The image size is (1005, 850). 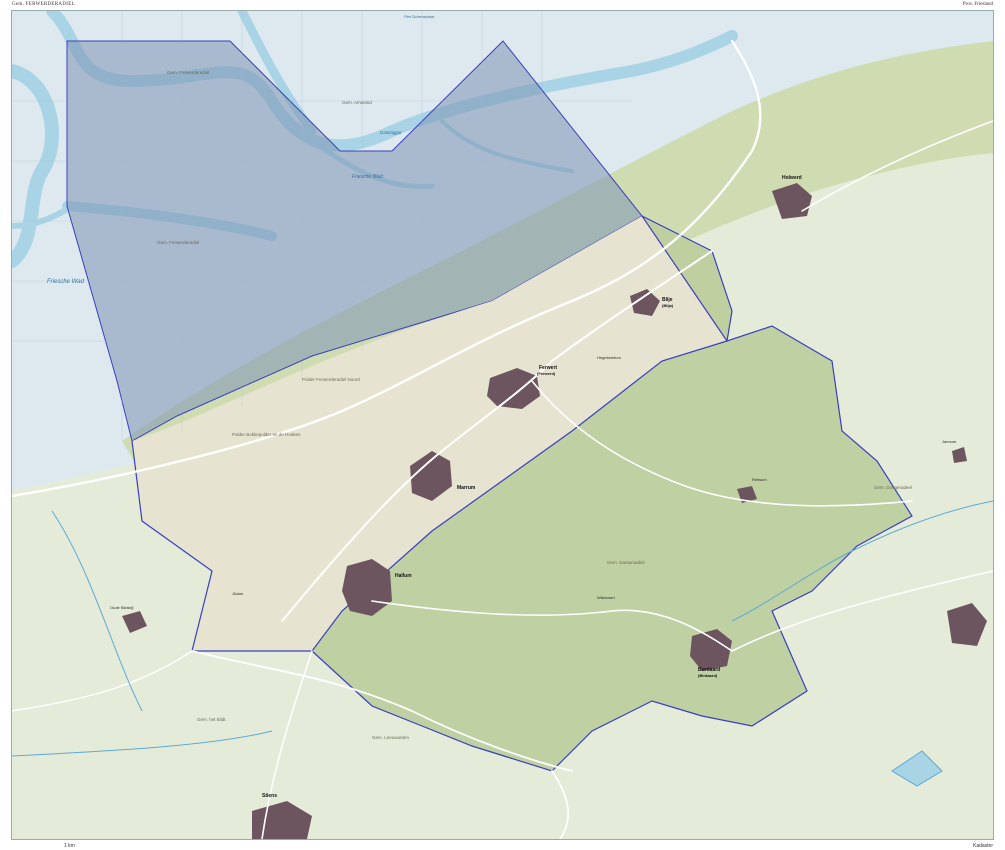 I want to click on scale-note: 1 km, so click(x=69, y=846).